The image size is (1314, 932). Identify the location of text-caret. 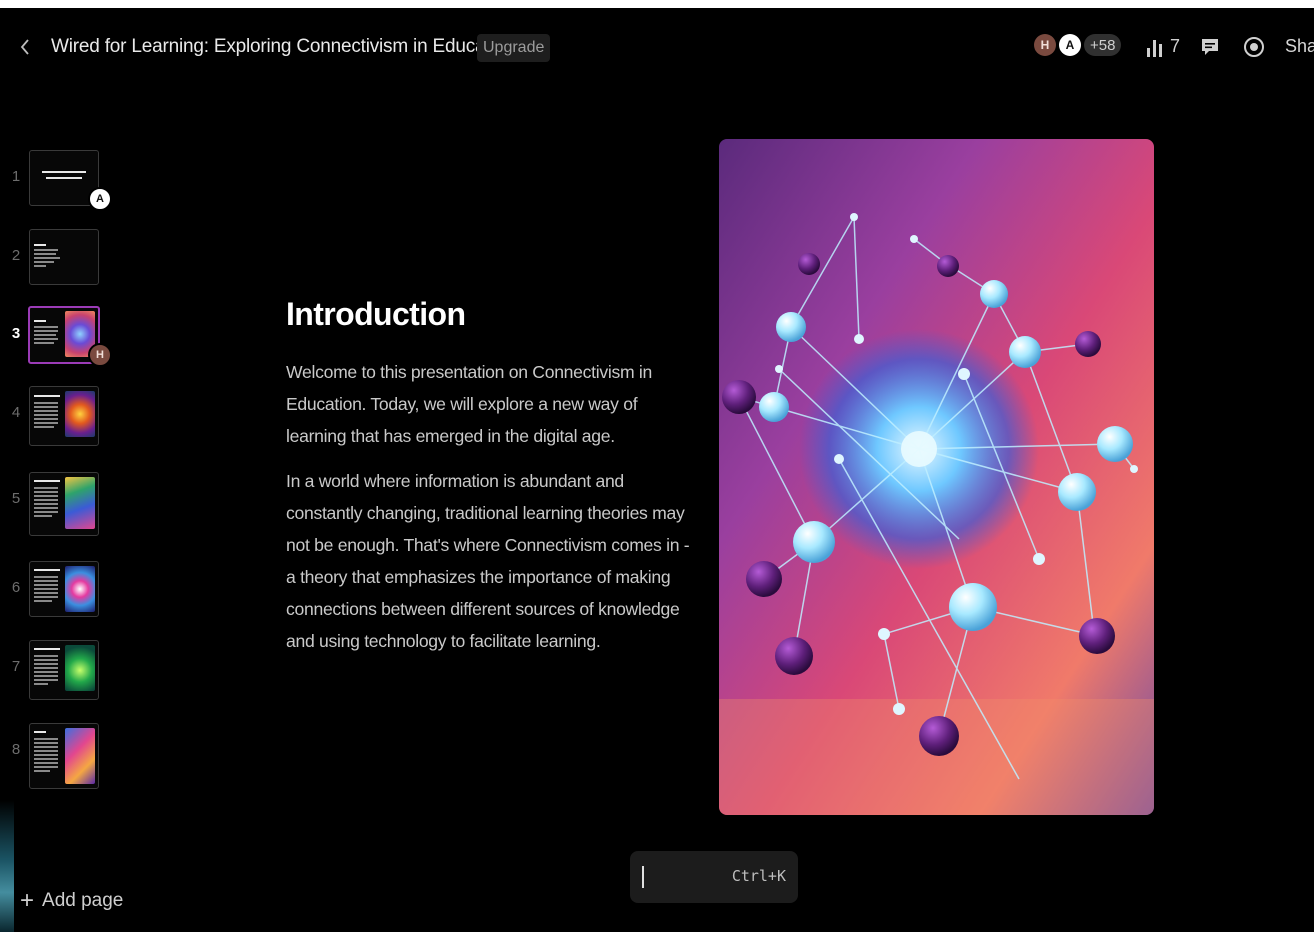
(643, 877).